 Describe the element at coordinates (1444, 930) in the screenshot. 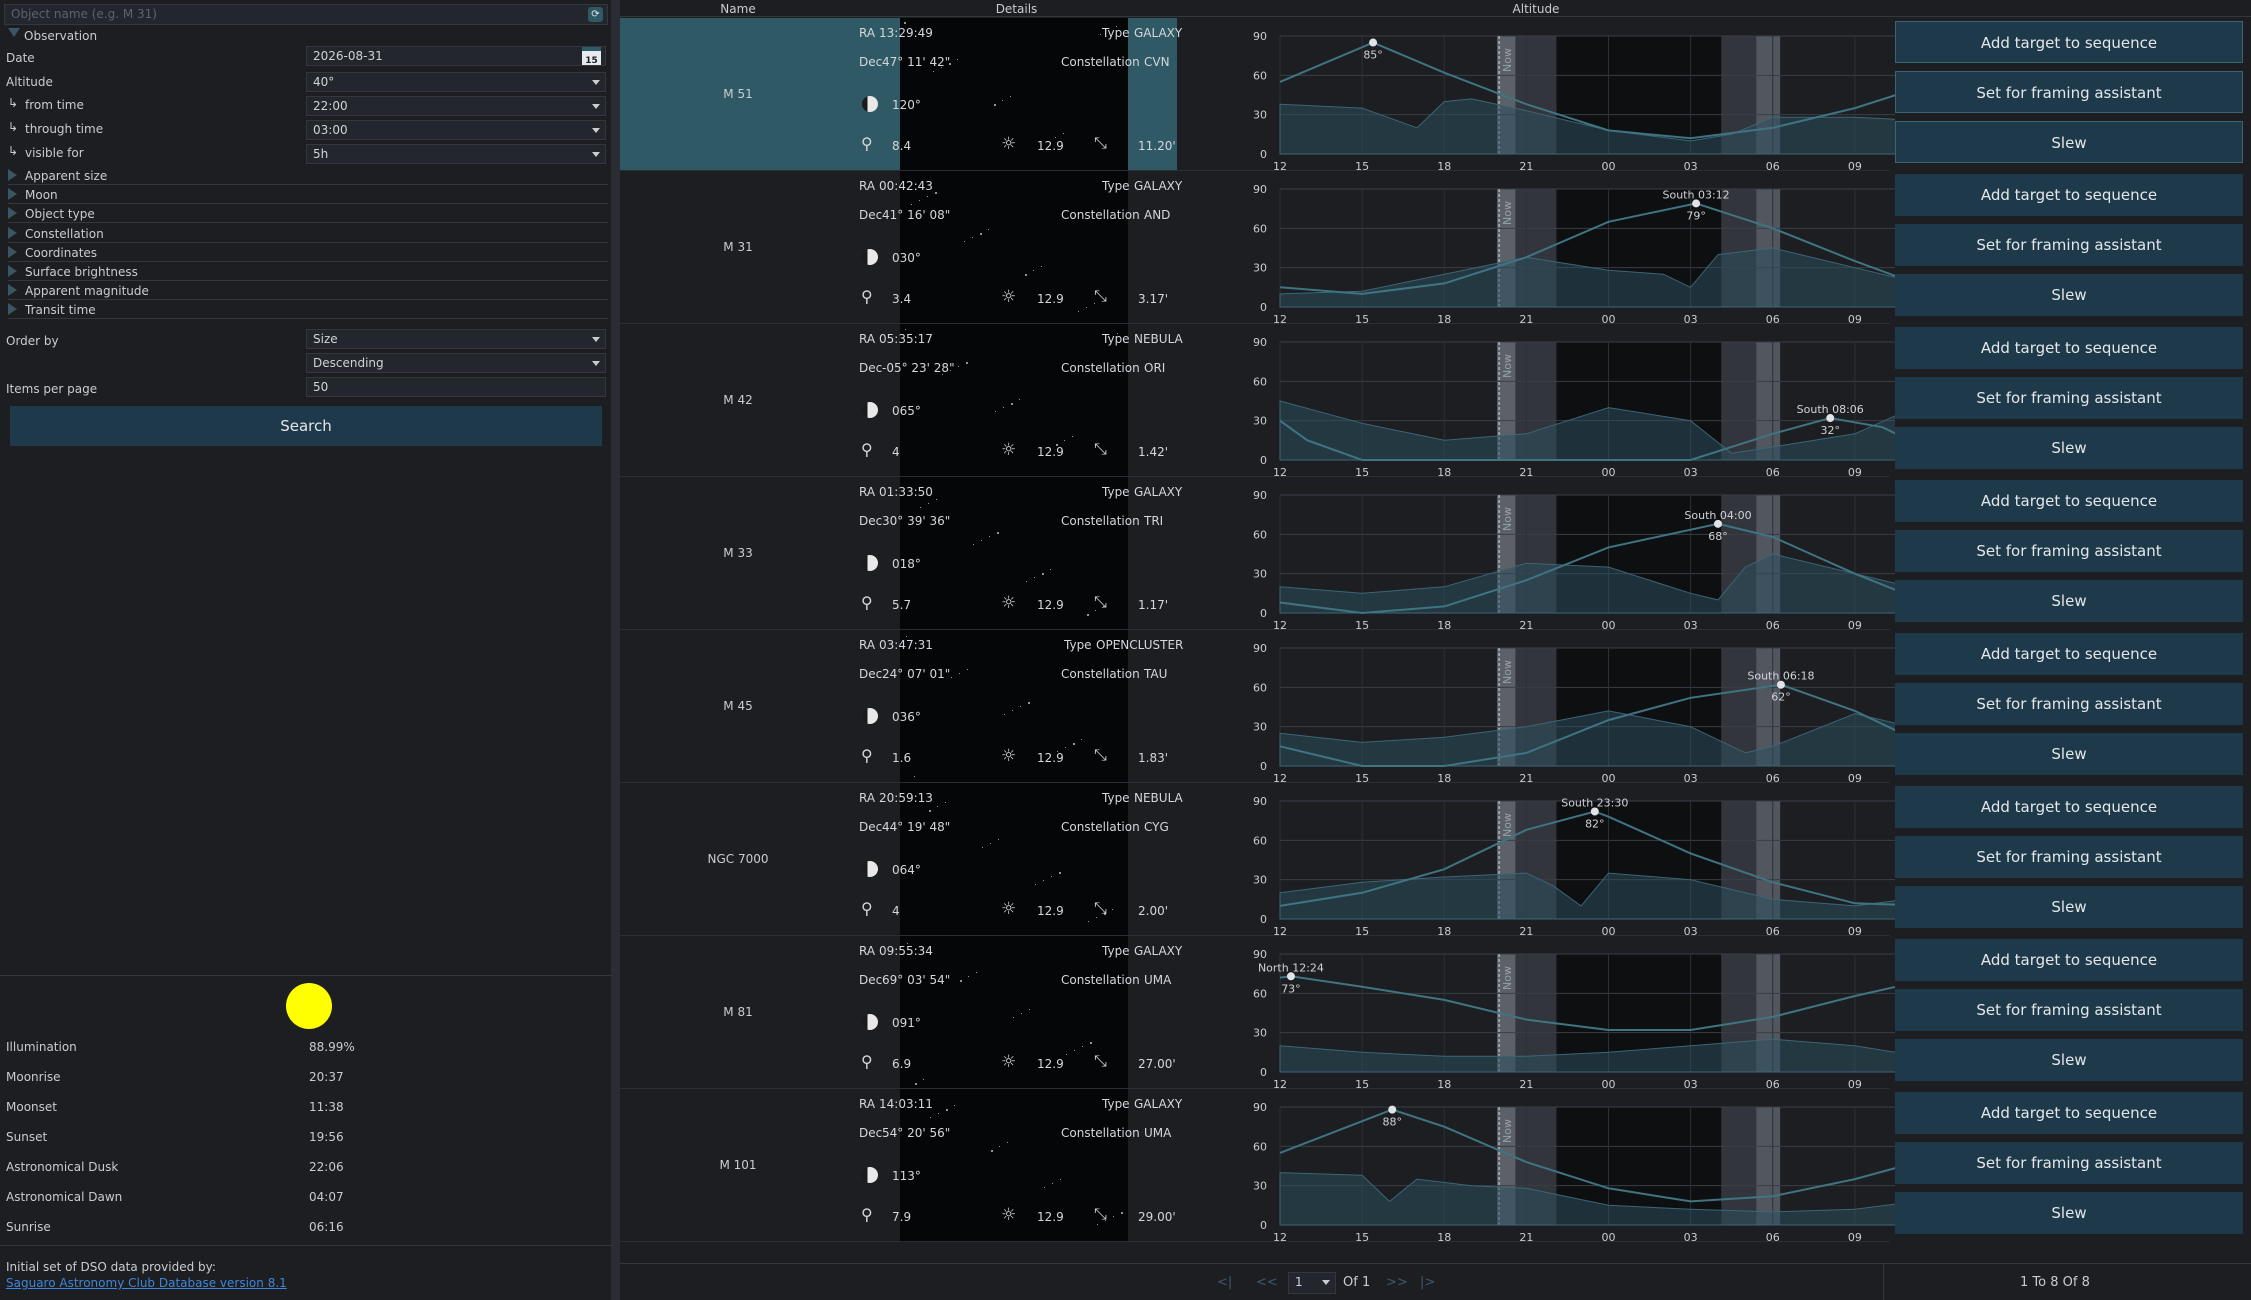

I see `x-tick-label: 18` at that location.